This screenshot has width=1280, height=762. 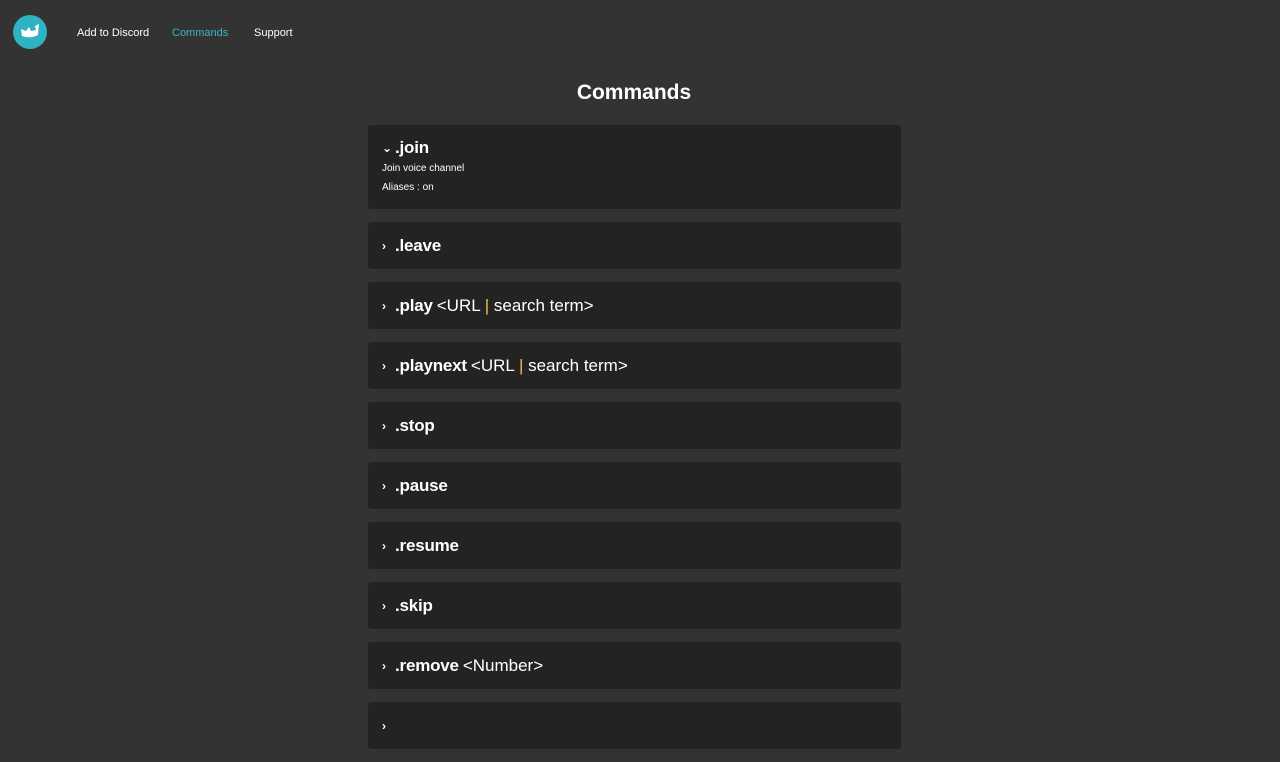 What do you see at coordinates (634, 425) in the screenshot?
I see `command-item-stop: › .stop` at bounding box center [634, 425].